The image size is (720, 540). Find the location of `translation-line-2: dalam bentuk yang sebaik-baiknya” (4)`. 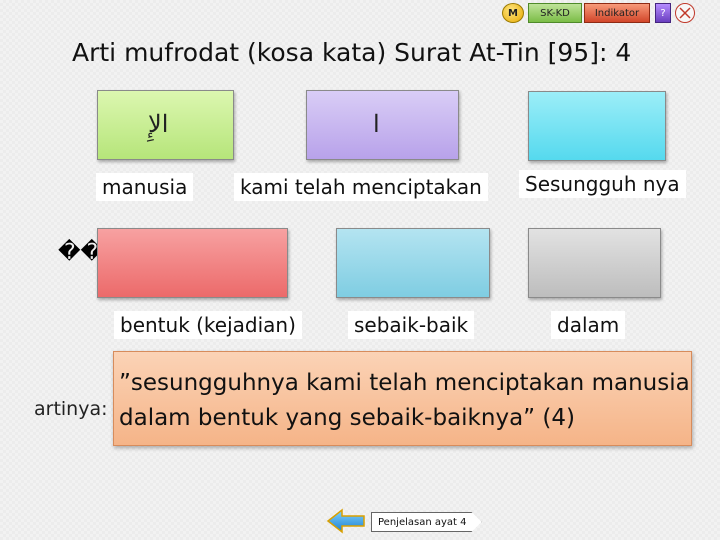

translation-line-2: dalam bentuk yang sebaik-baiknya” (4) is located at coordinates (347, 418).